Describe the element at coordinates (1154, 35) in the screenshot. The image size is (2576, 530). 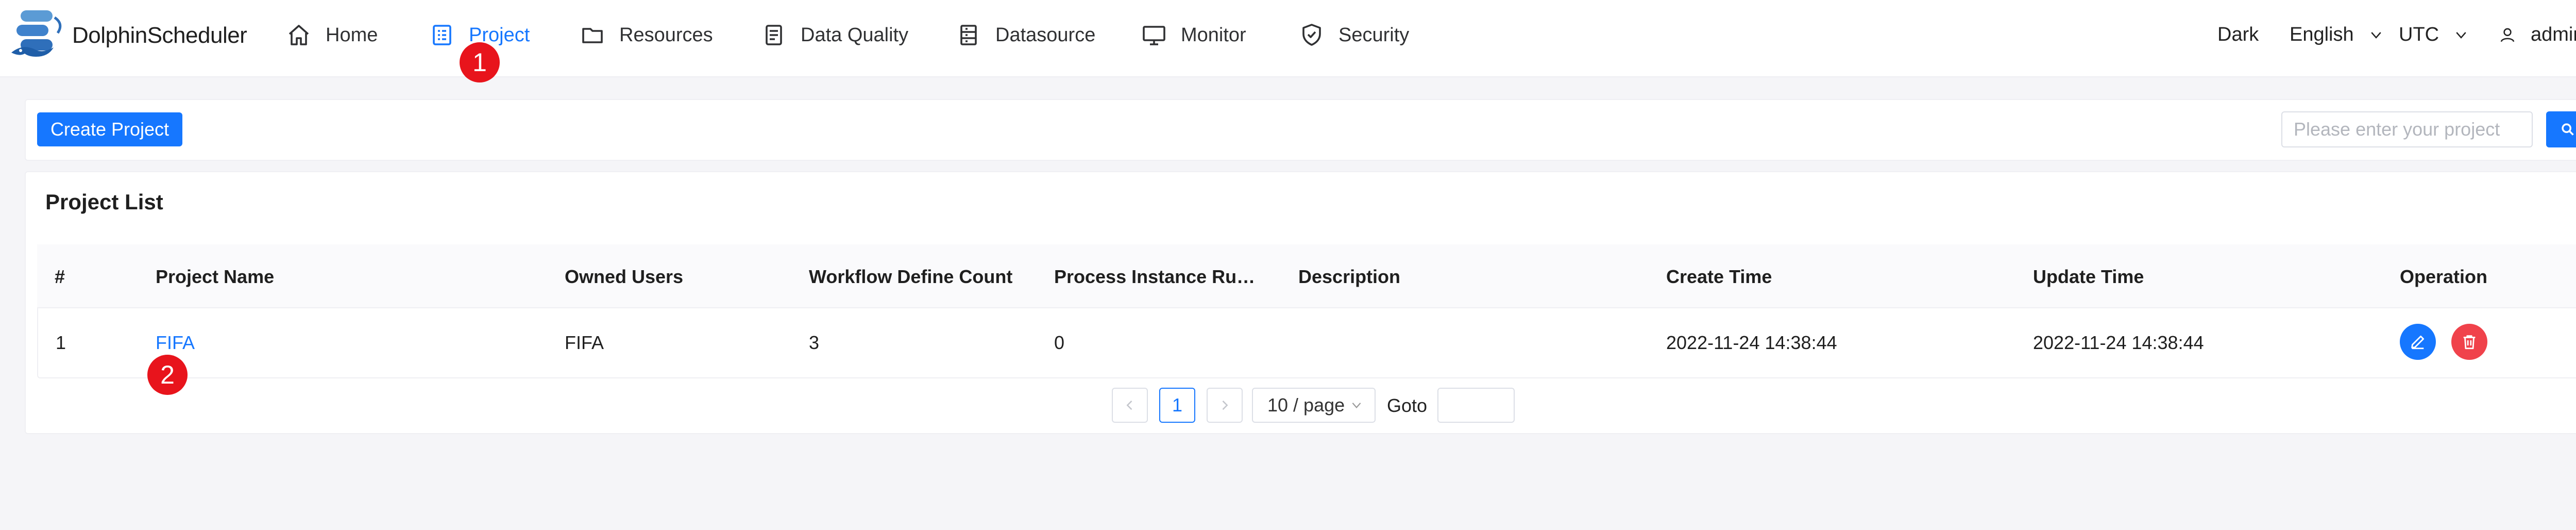
I see `monitor-icon` at that location.